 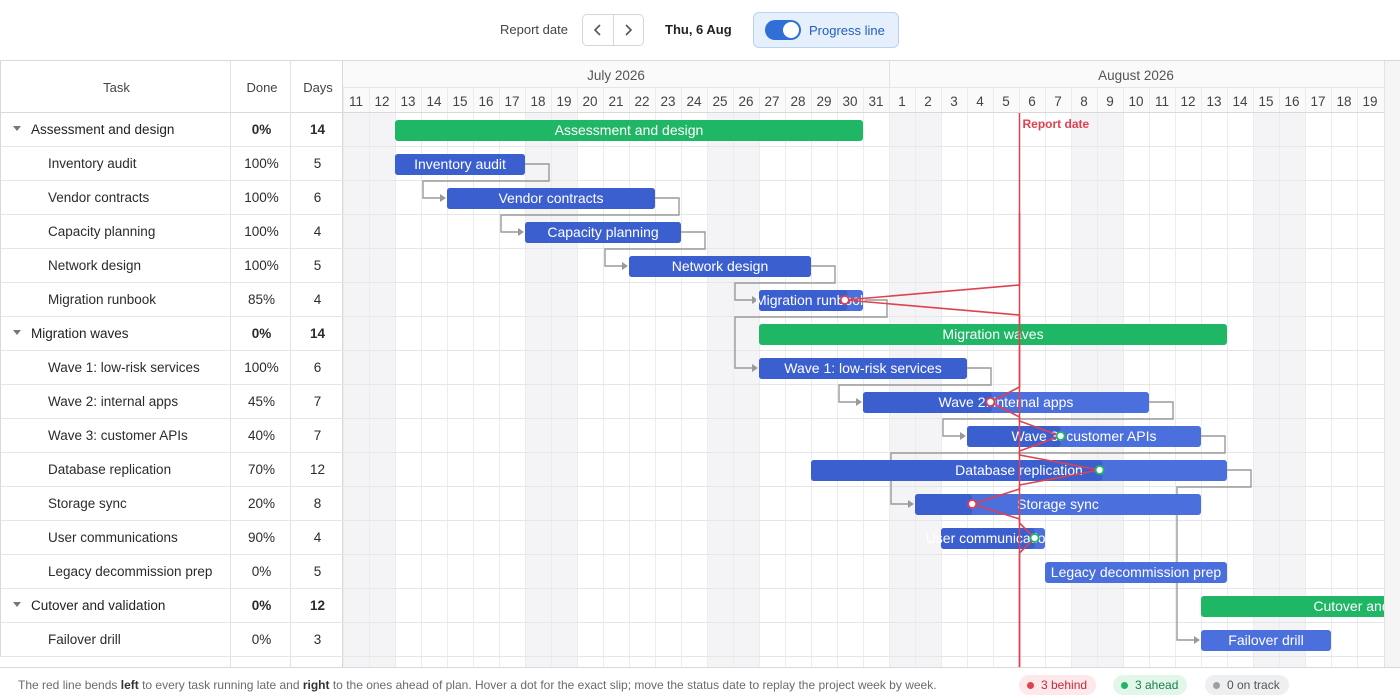 What do you see at coordinates (1058, 685) in the screenshot?
I see `behind-count-badge: 3 behind` at bounding box center [1058, 685].